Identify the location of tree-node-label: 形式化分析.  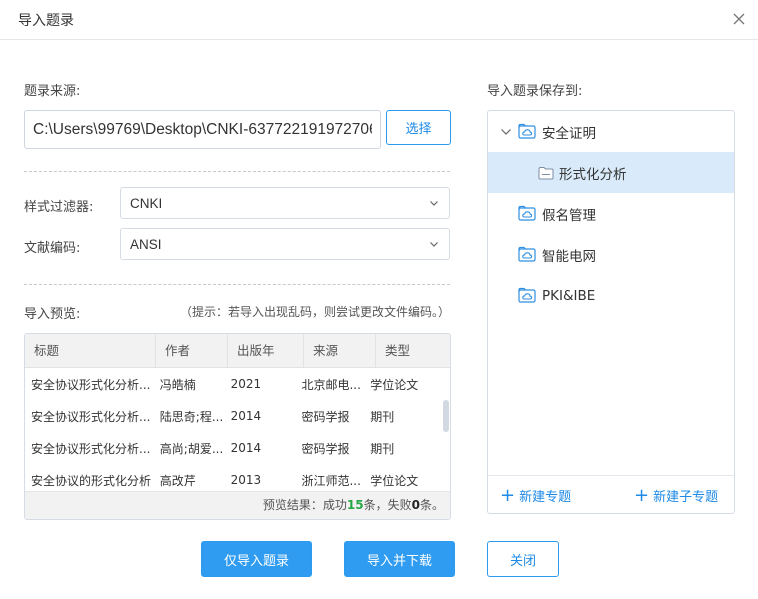
(593, 174).